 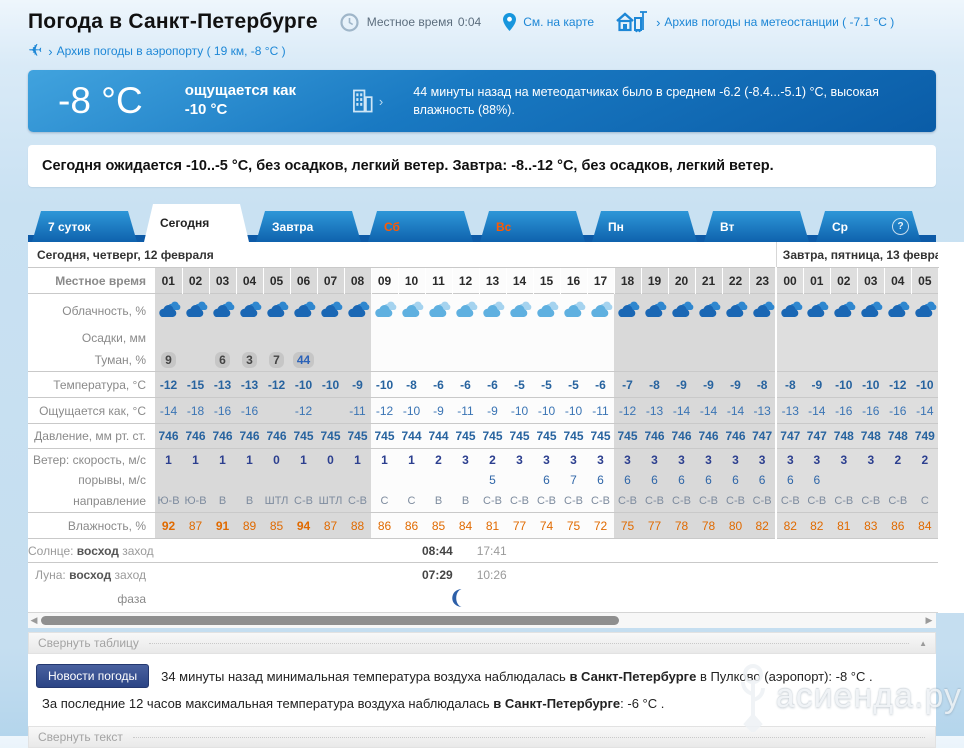 I want to click on cell-wind-speed: 2, so click(x=898, y=459).